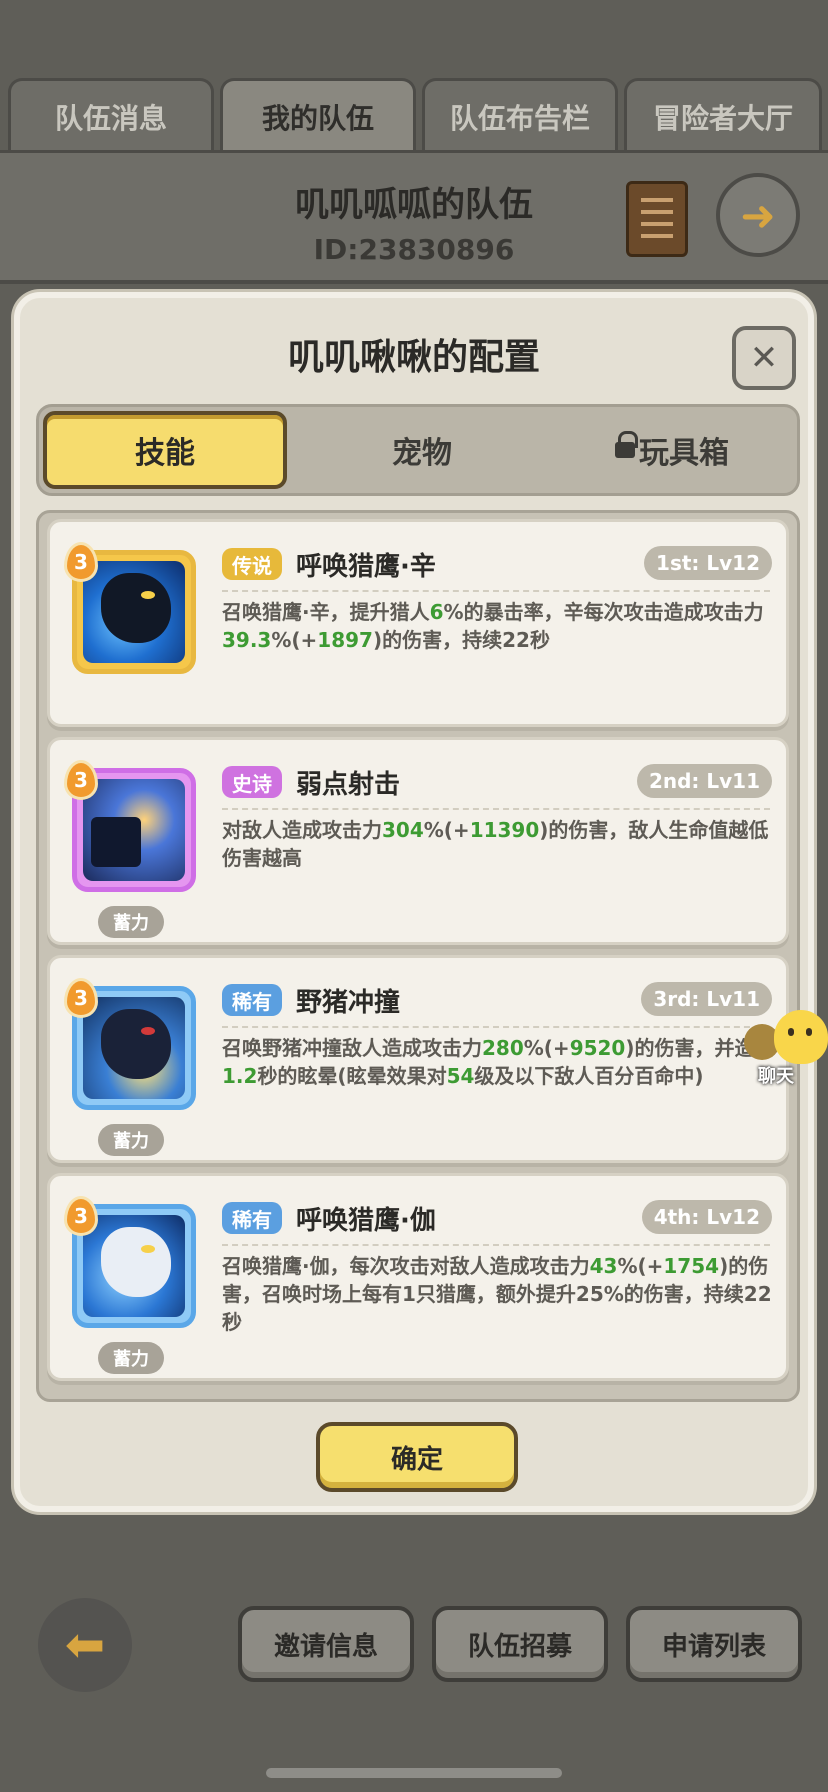 The image size is (828, 1792). Describe the element at coordinates (352, 1048) in the screenshot. I see `skill-text: 召唤野猪冲撞敌人造成攻击力` at that location.